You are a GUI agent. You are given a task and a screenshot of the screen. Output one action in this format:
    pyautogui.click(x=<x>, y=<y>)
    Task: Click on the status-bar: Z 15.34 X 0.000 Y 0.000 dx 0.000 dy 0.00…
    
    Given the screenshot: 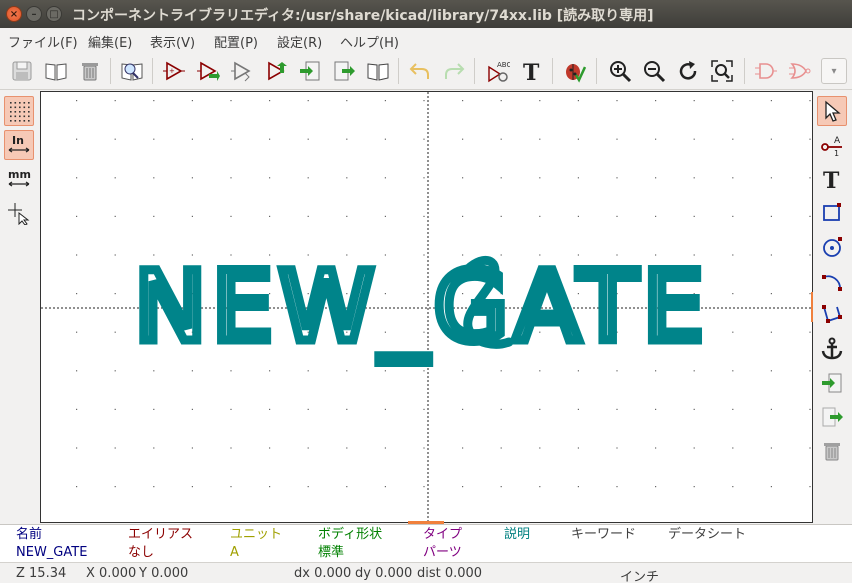 What is the action you would take?
    pyautogui.click(x=426, y=572)
    